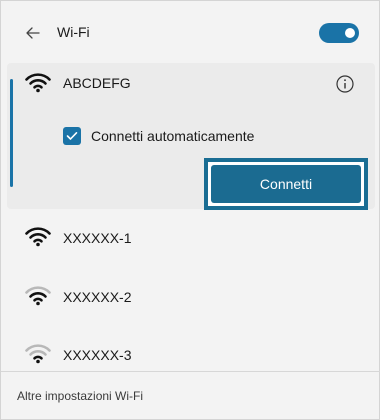 Image resolution: width=380 pixels, height=420 pixels. I want to click on auto-connect-checkbox, so click(72, 136).